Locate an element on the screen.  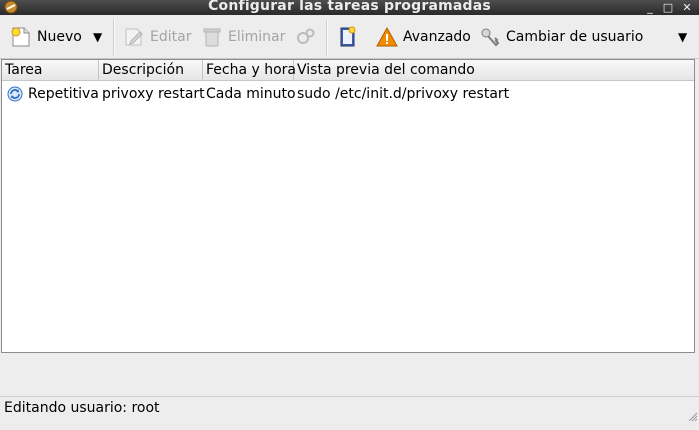
run-task-button is located at coordinates (306, 37).